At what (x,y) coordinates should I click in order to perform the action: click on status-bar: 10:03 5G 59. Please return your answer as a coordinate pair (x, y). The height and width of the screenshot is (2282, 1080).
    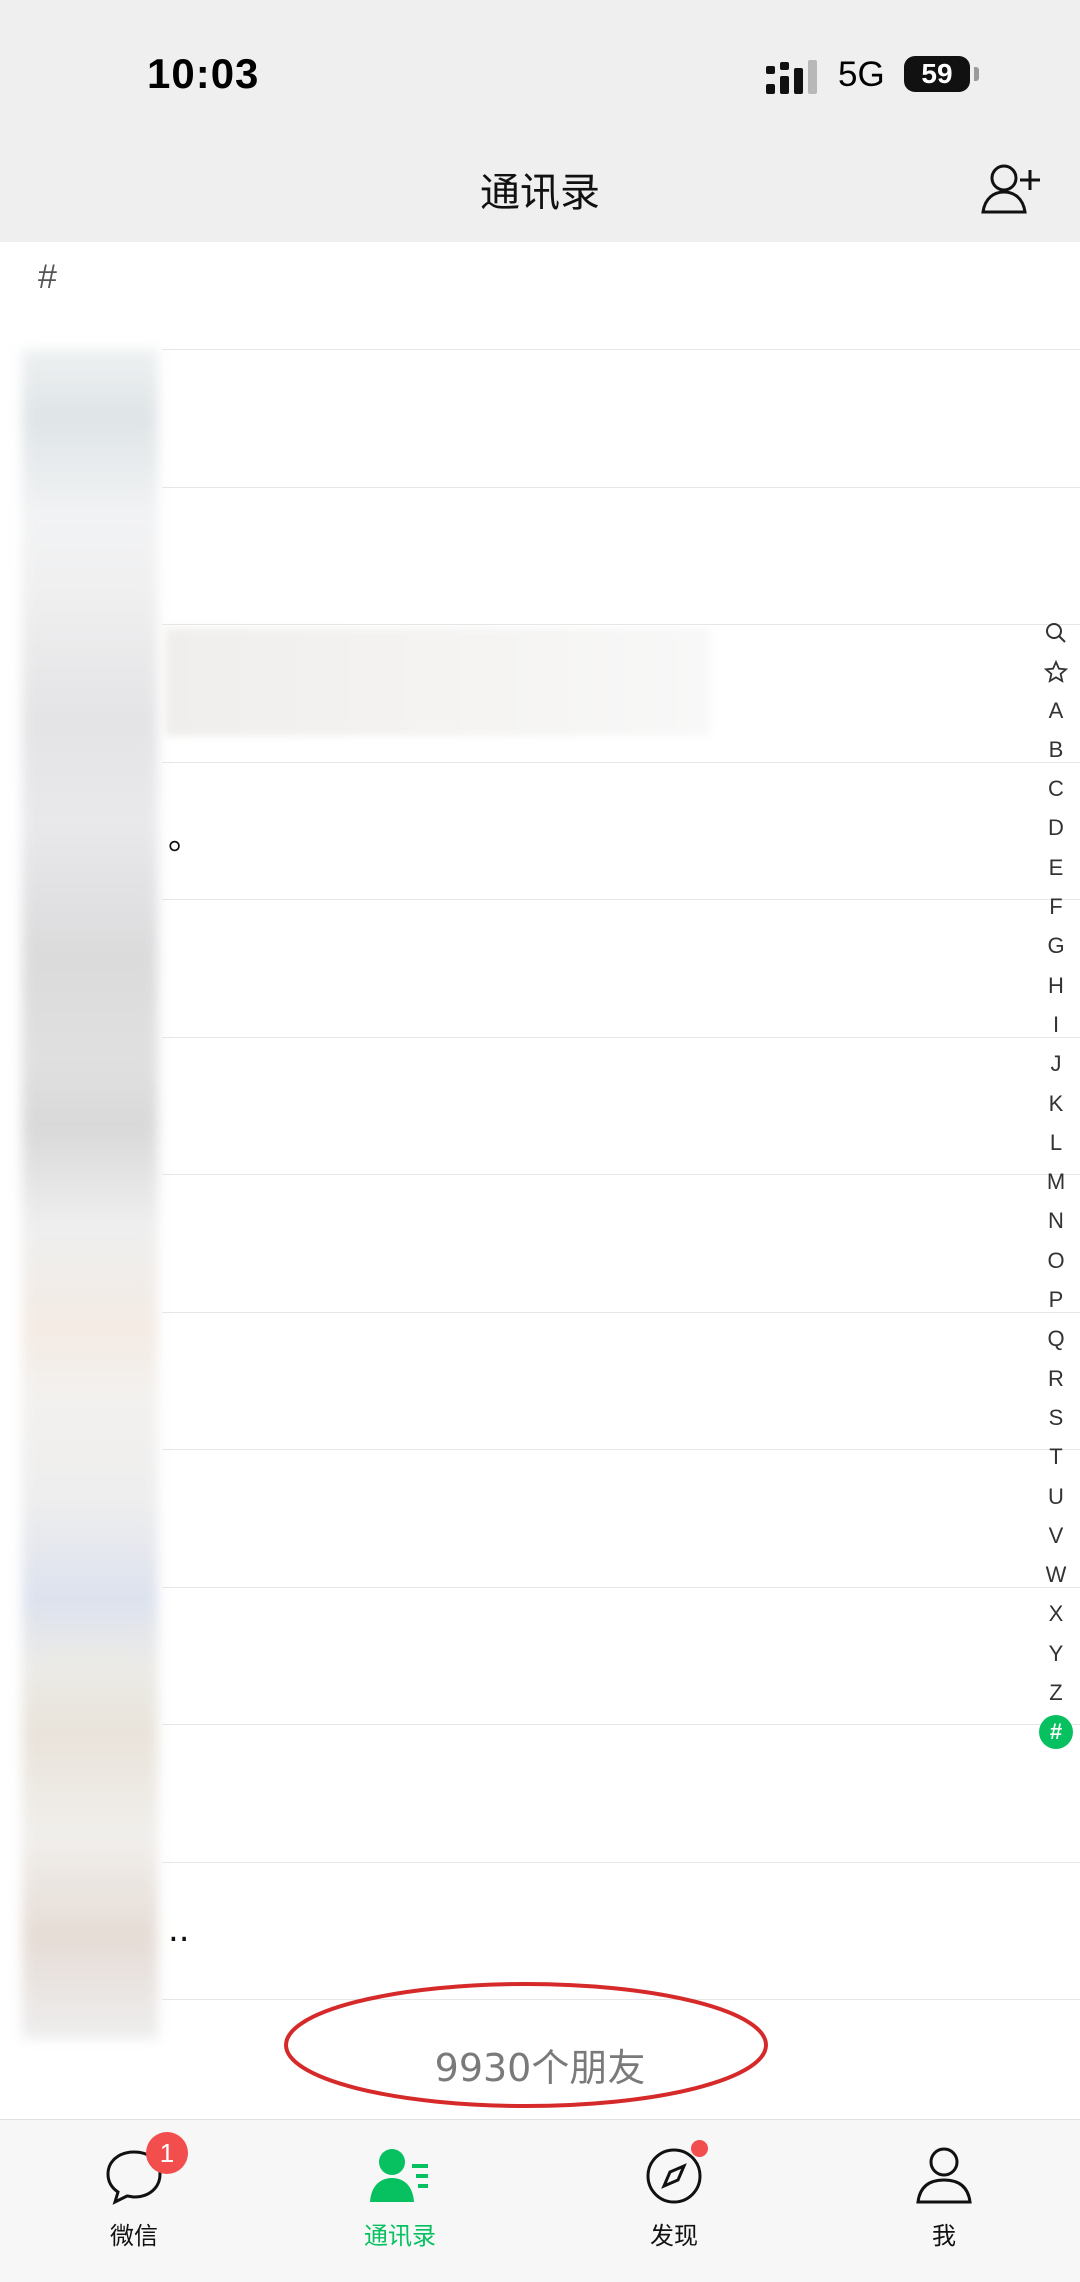
    Looking at the image, I should click on (540, 75).